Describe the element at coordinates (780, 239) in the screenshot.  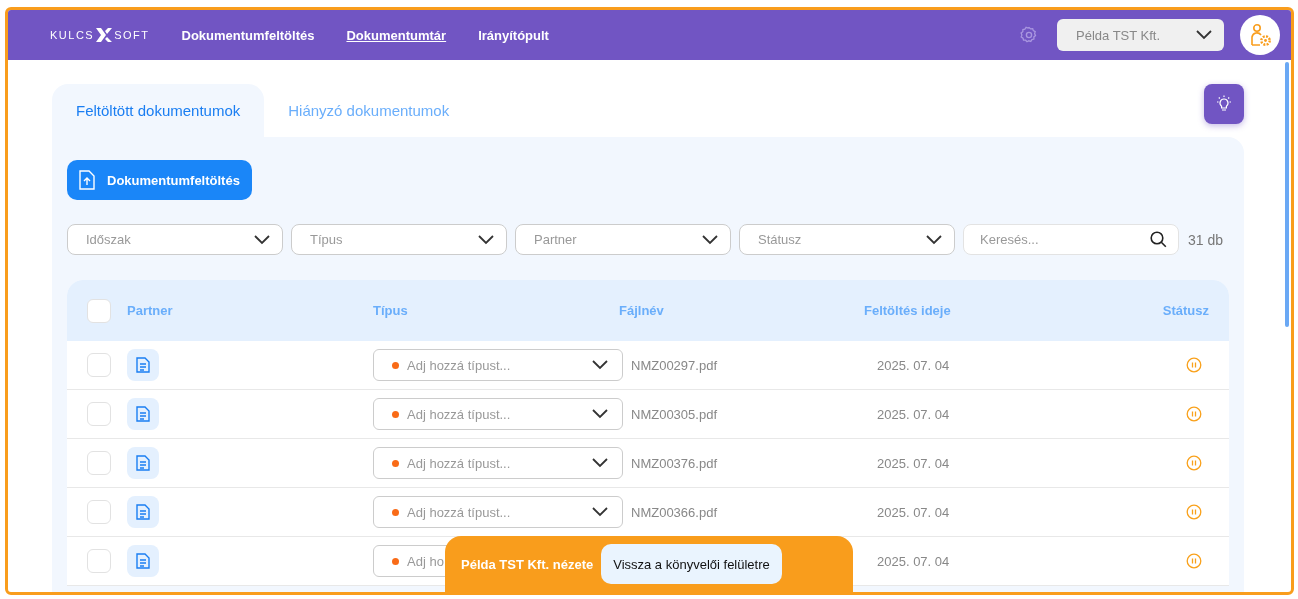
I see `placeholder-text: Státusz` at that location.